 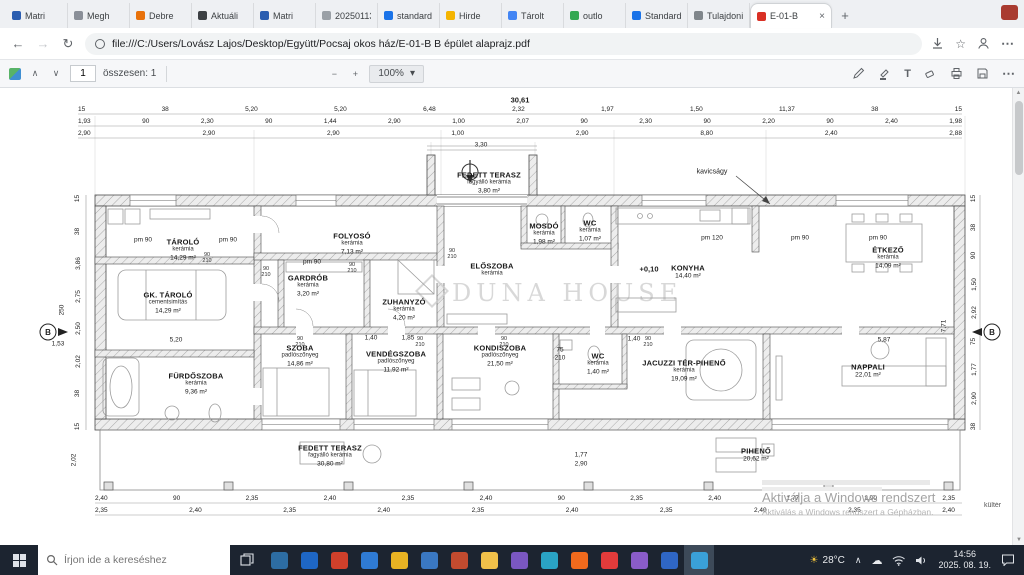 What do you see at coordinates (712, 238) in the screenshot?
I see `parapet-label: pm 120` at bounding box center [712, 238].